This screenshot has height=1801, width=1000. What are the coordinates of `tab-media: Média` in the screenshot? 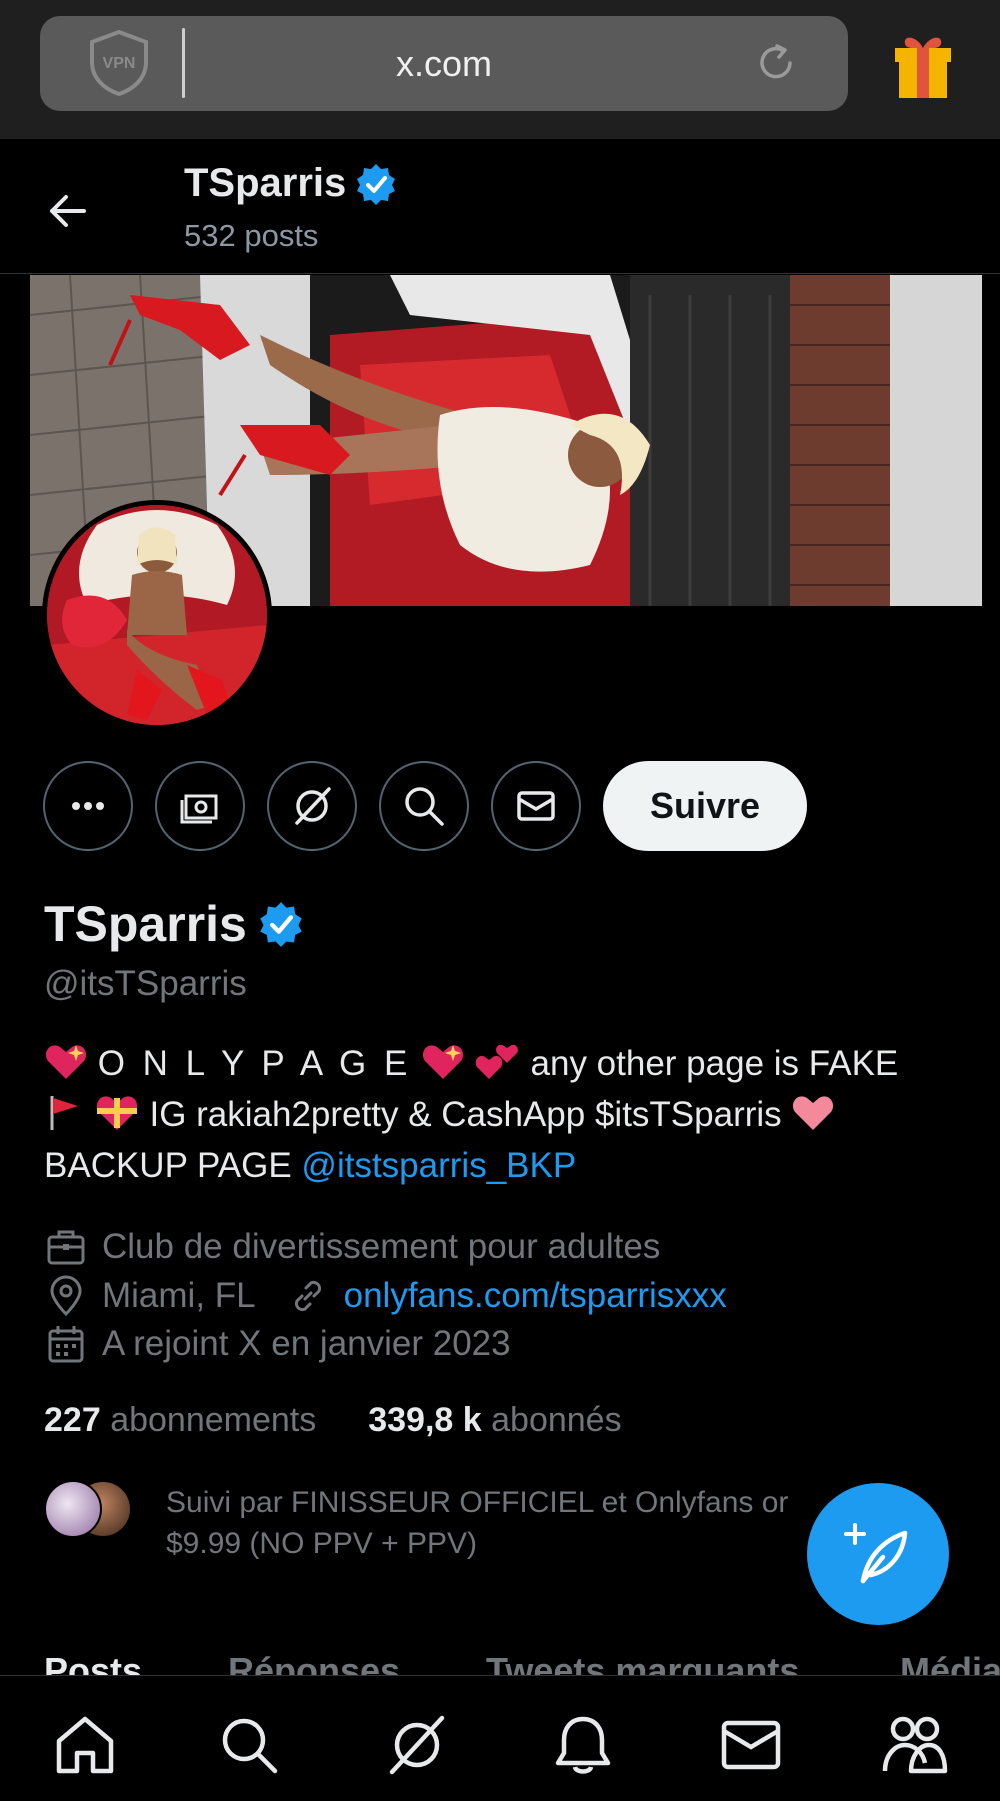 It's located at (950, 1663).